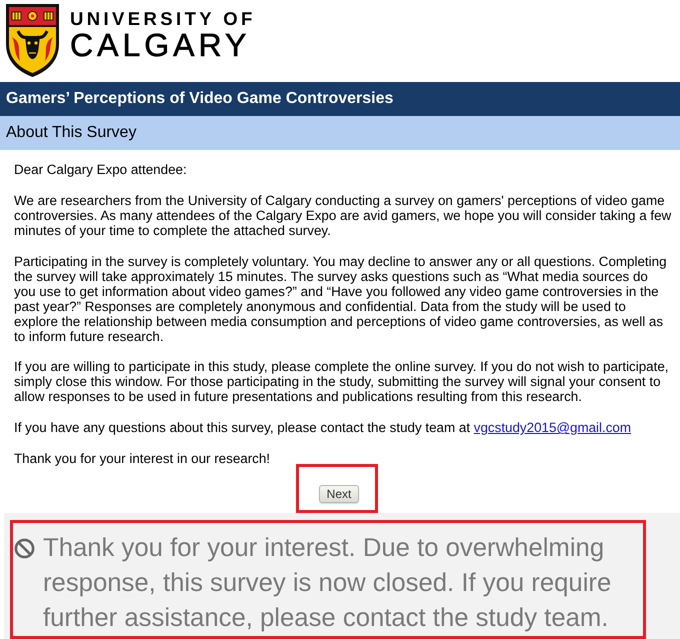  What do you see at coordinates (343, 217) in the screenshot?
I see `body-paragraph: We are researchers from the University of Calgary conducting a survey on gamers' perceptions of video game controversies. As many attendees of the Calgary Expo are avid gamers, we hope you will consider taking a few minutes of your time to complete the attached survey.` at bounding box center [343, 217].